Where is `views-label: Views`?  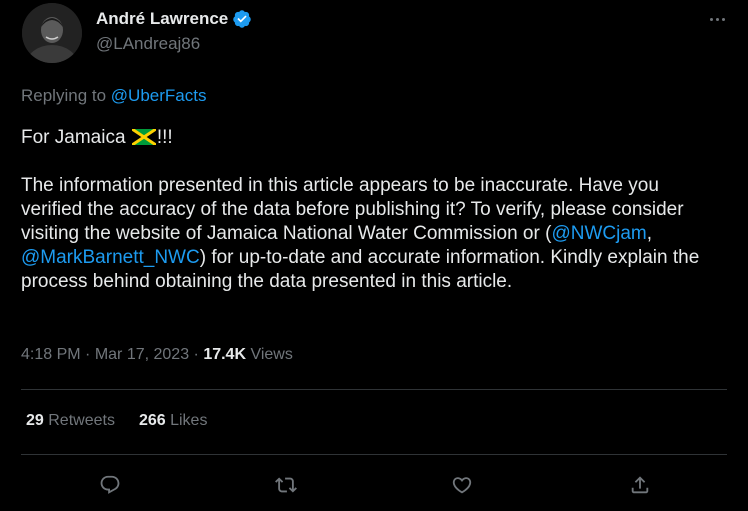
views-label: Views is located at coordinates (269, 354).